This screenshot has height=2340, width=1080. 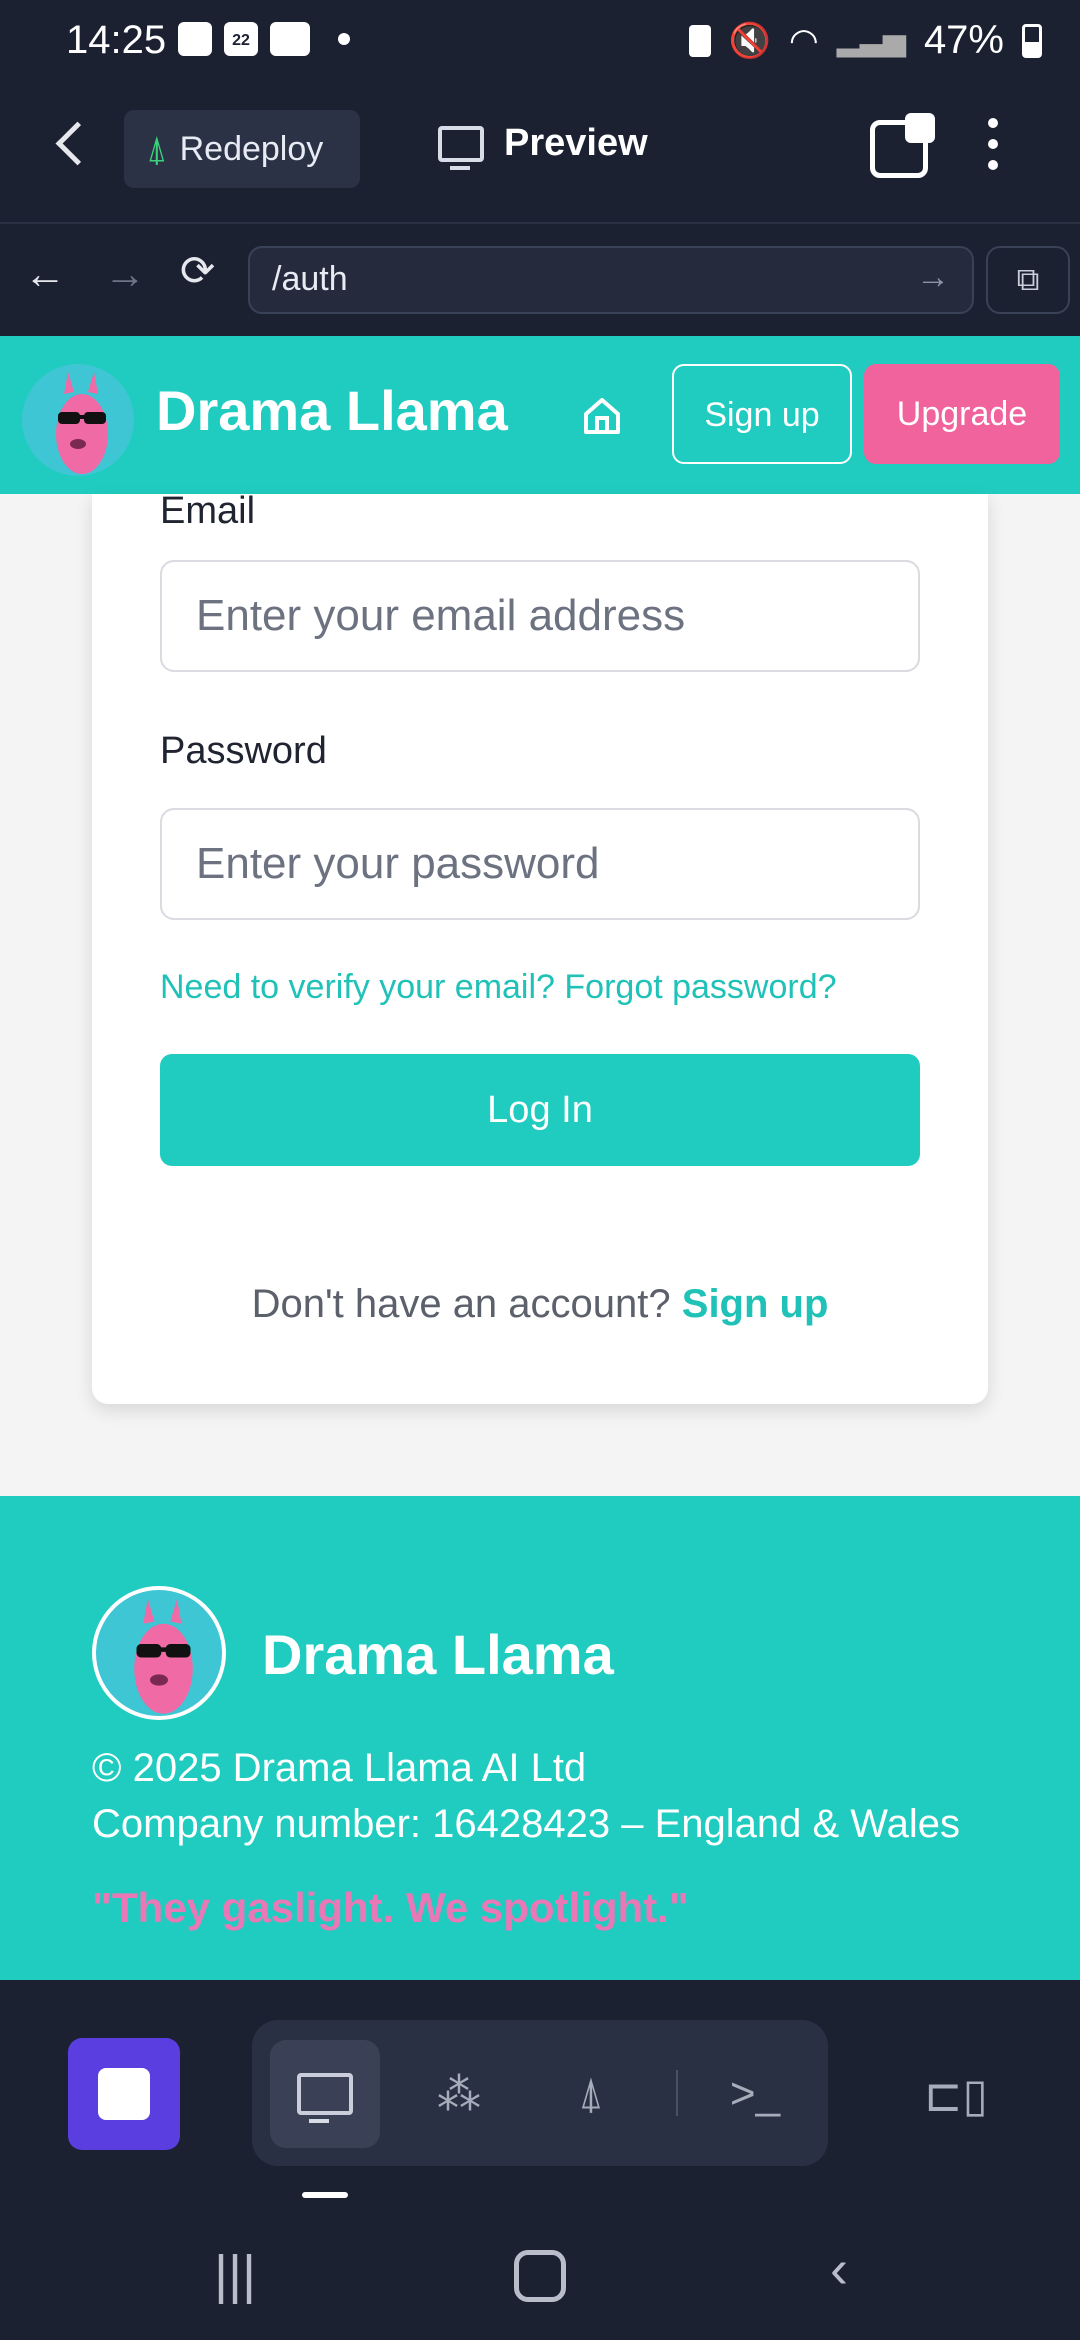 I want to click on monitor-icon, so click(x=461, y=147).